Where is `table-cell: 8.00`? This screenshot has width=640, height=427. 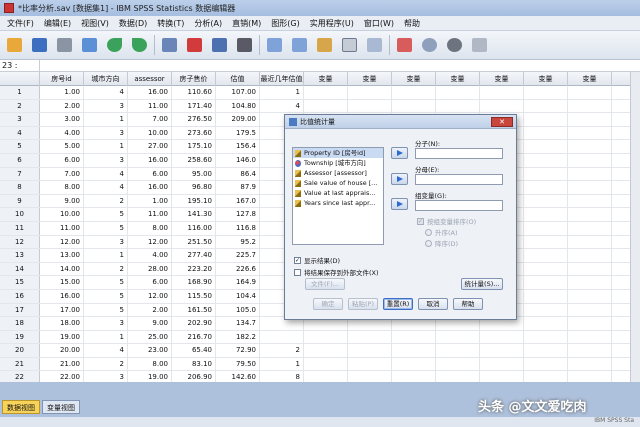
table-cell: 8.00 is located at coordinates (62, 187).